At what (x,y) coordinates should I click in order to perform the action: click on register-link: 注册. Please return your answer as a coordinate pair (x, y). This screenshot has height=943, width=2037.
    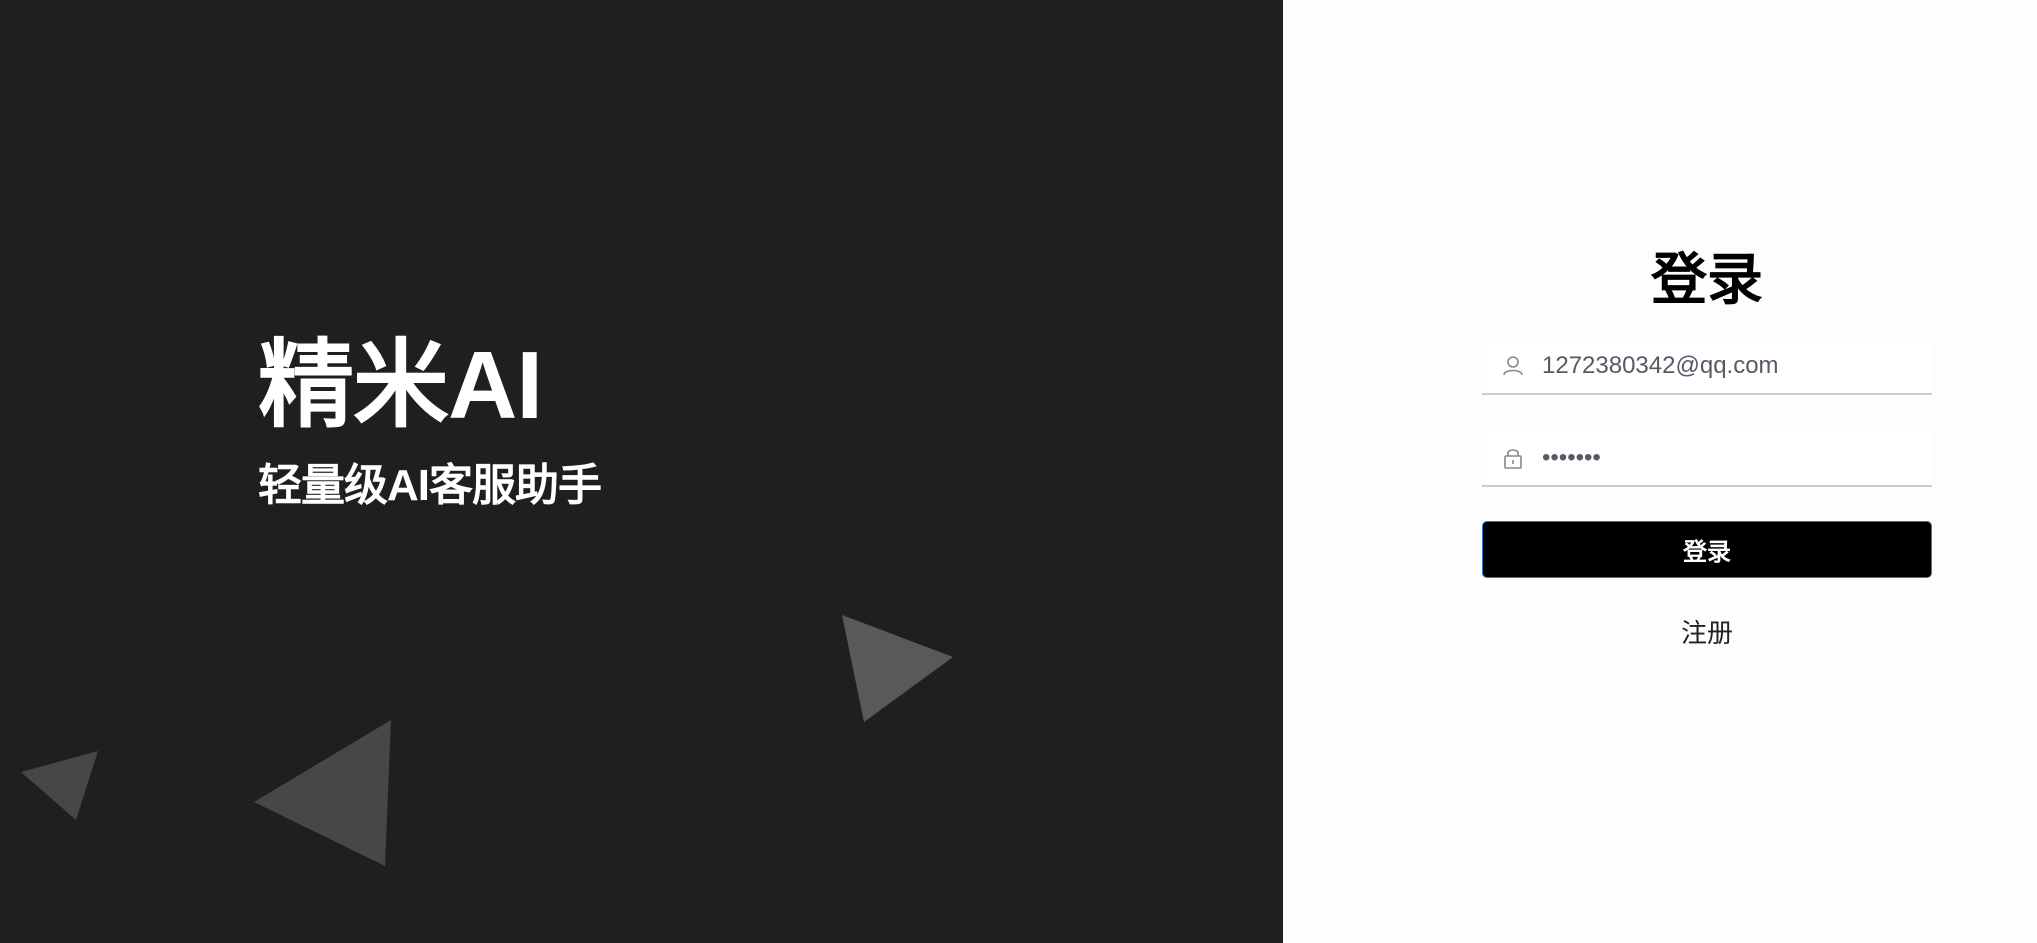
    Looking at the image, I should click on (1707, 631).